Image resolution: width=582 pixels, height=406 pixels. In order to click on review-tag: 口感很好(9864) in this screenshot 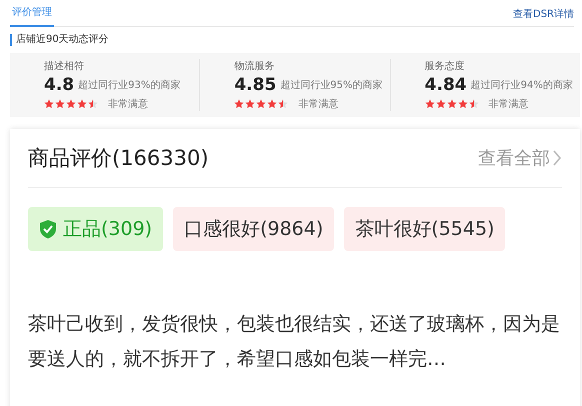, I will do `click(253, 229)`.